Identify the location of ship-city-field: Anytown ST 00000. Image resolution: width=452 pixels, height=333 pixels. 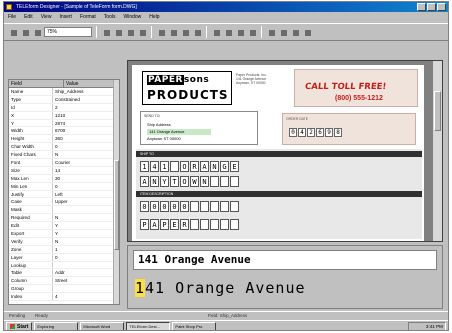
(164, 139).